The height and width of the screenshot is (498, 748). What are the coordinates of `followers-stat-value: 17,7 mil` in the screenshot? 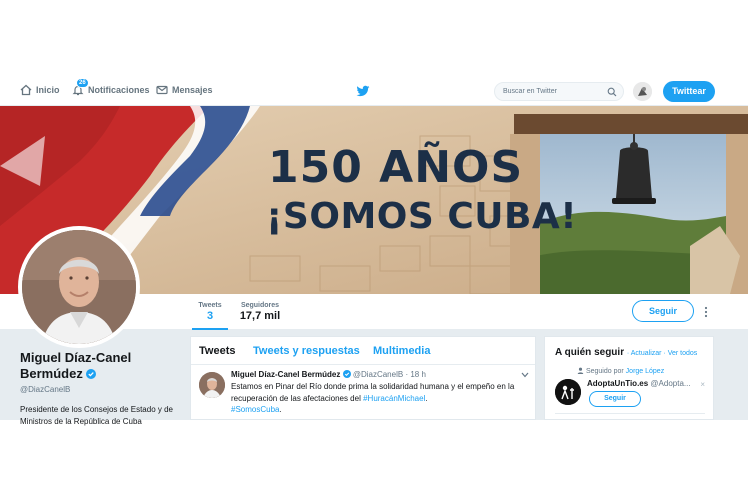 It's located at (260, 316).